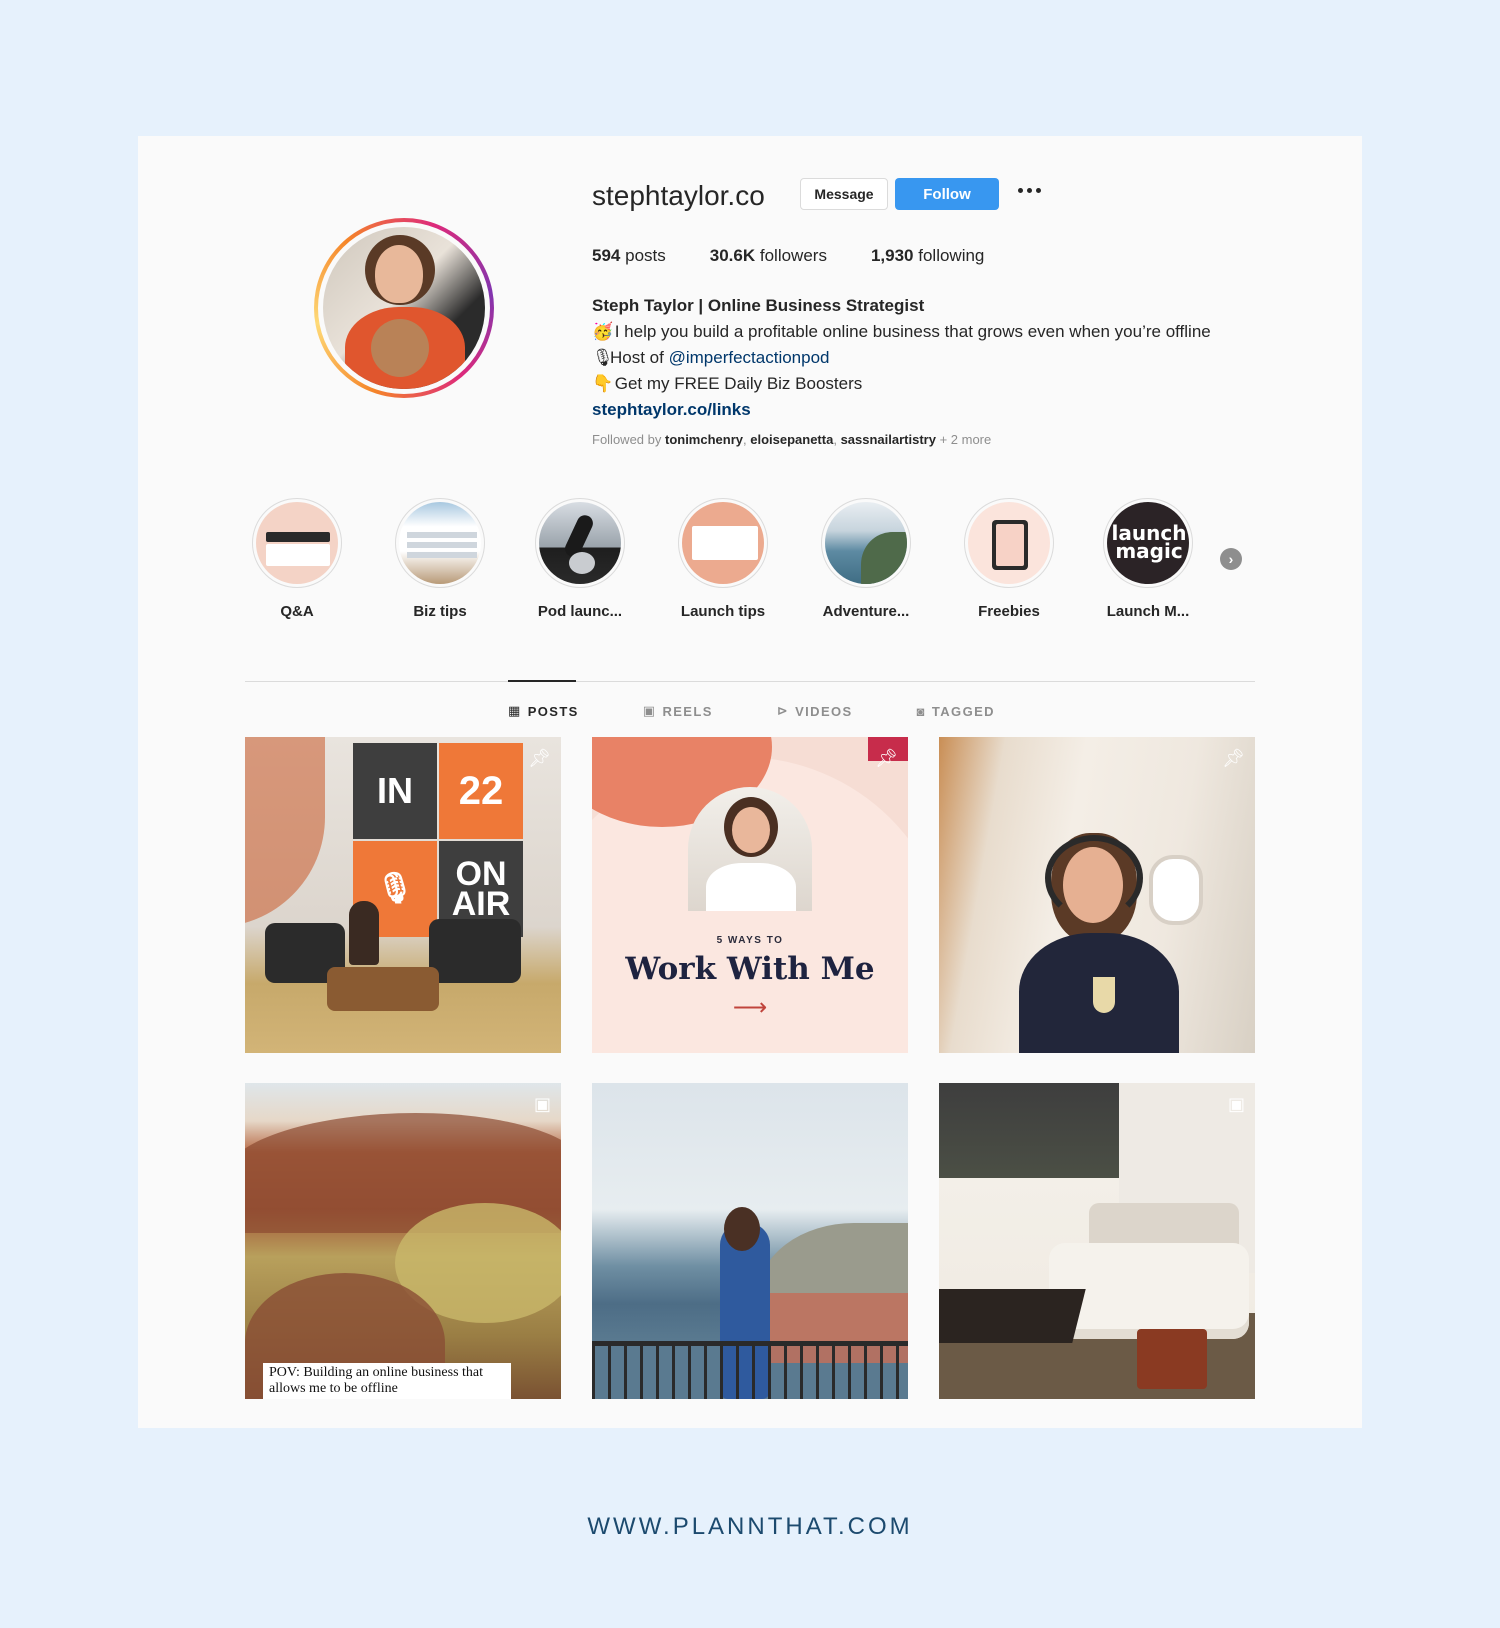 This screenshot has width=1500, height=1628. Describe the element at coordinates (921, 711) in the screenshot. I see `tag-icon: ◙` at that location.